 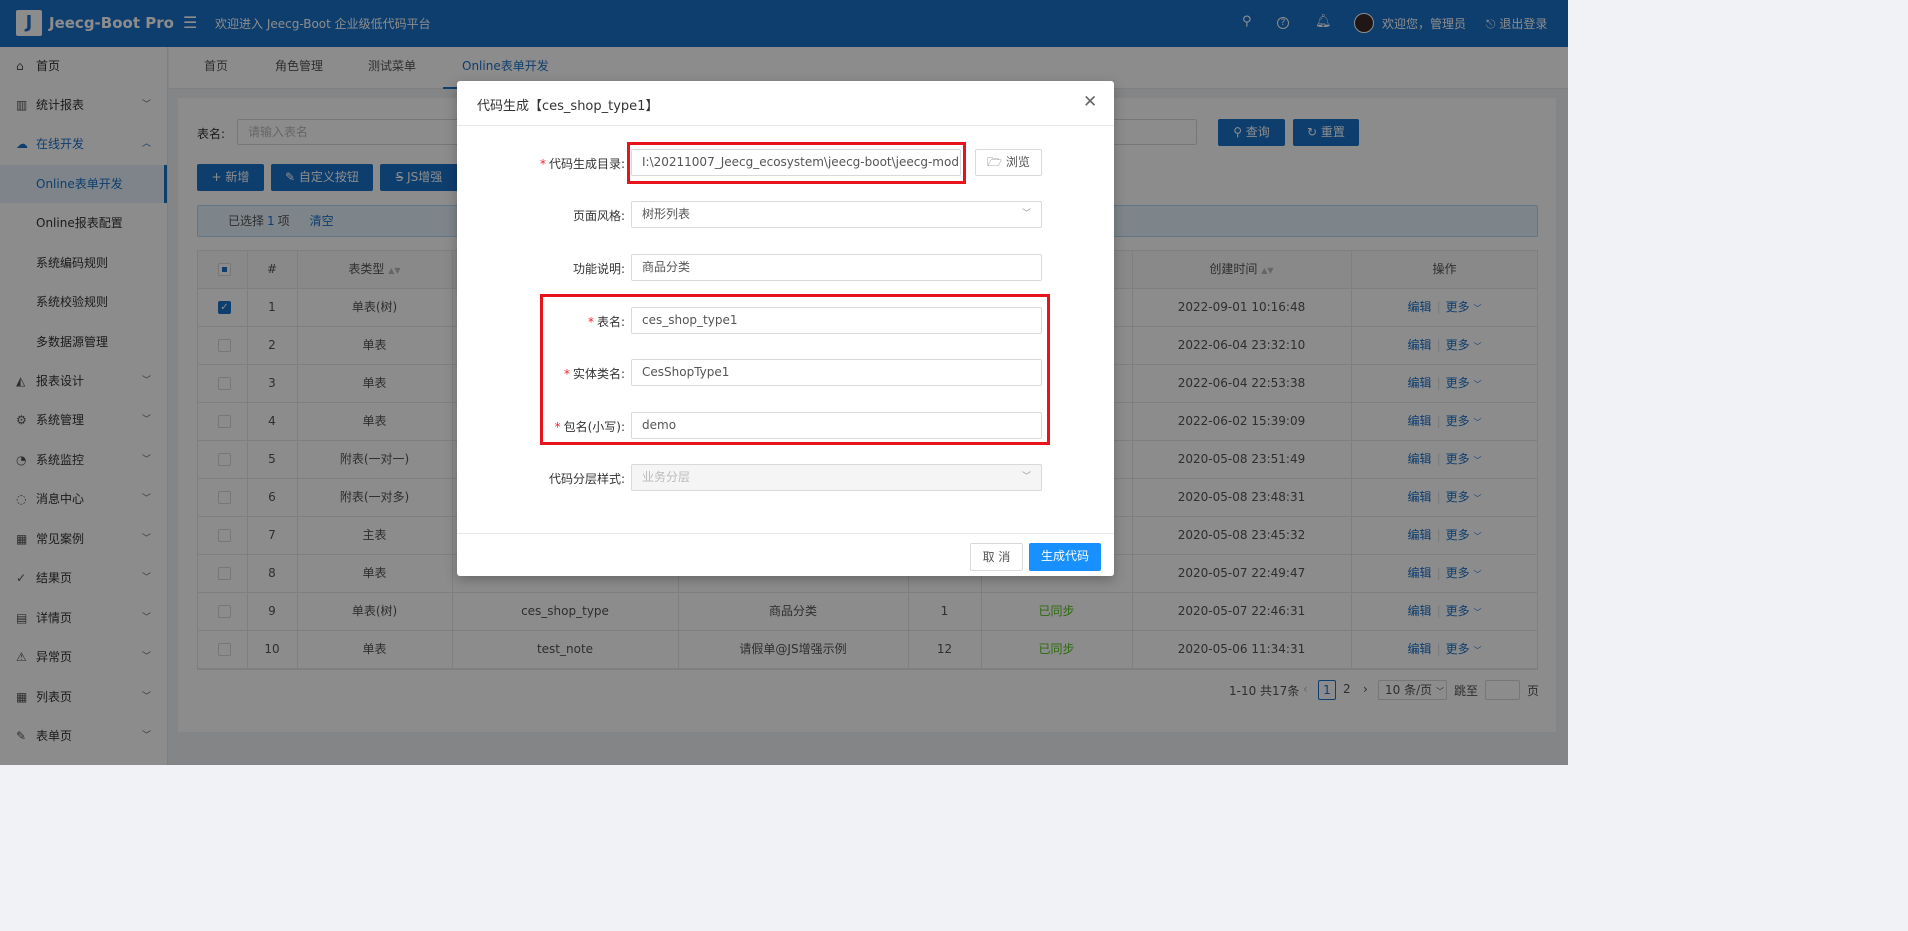 What do you see at coordinates (996, 557) in the screenshot?
I see `cancel-button: 取 消` at bounding box center [996, 557].